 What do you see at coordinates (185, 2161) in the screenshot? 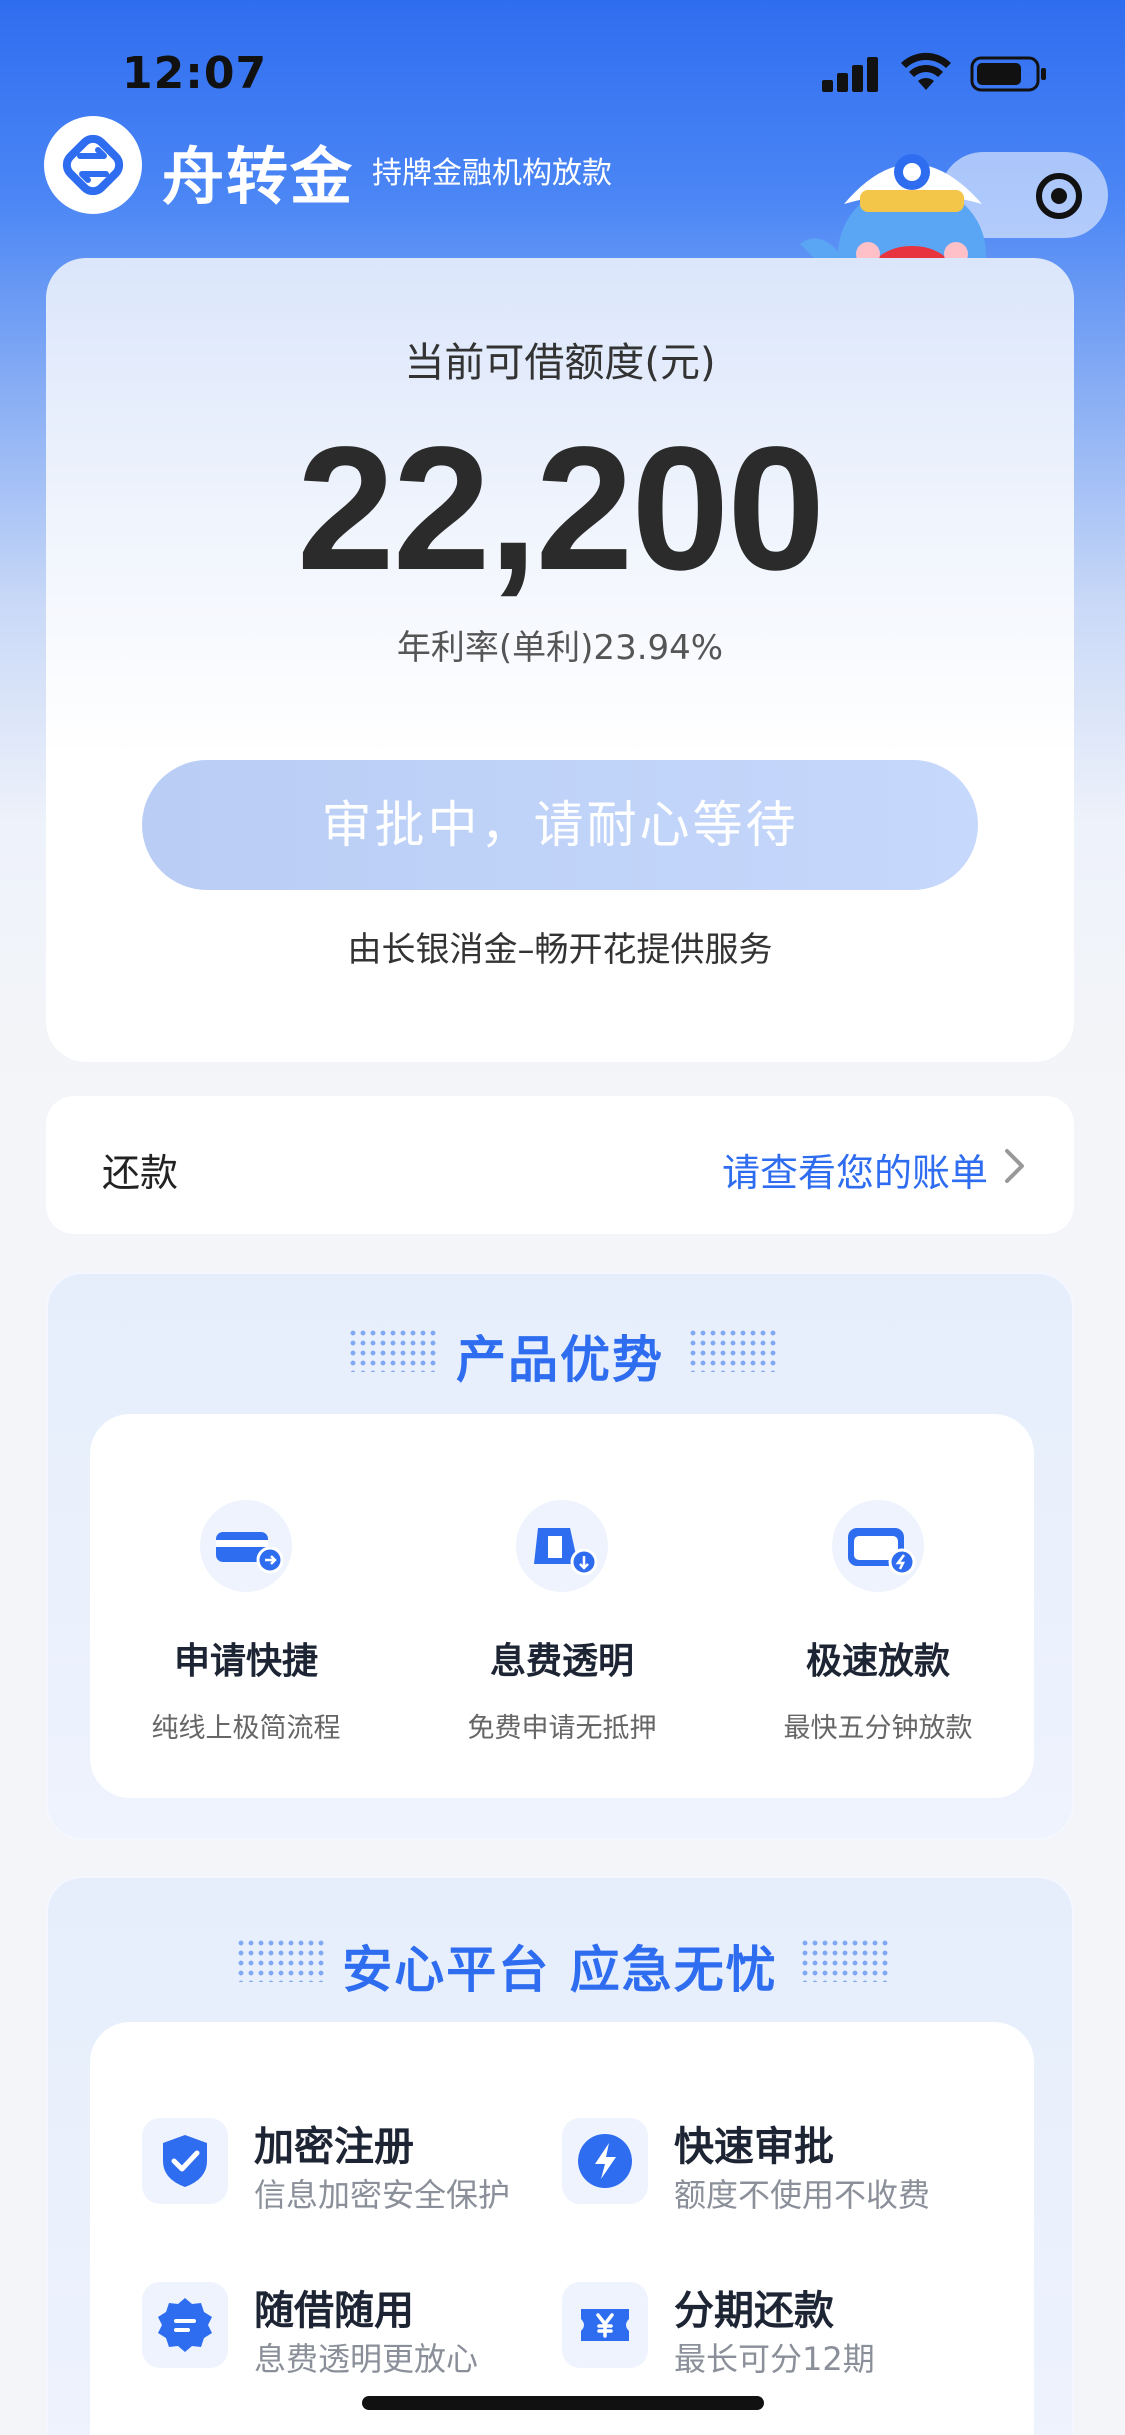
I see `shield-check-icon` at bounding box center [185, 2161].